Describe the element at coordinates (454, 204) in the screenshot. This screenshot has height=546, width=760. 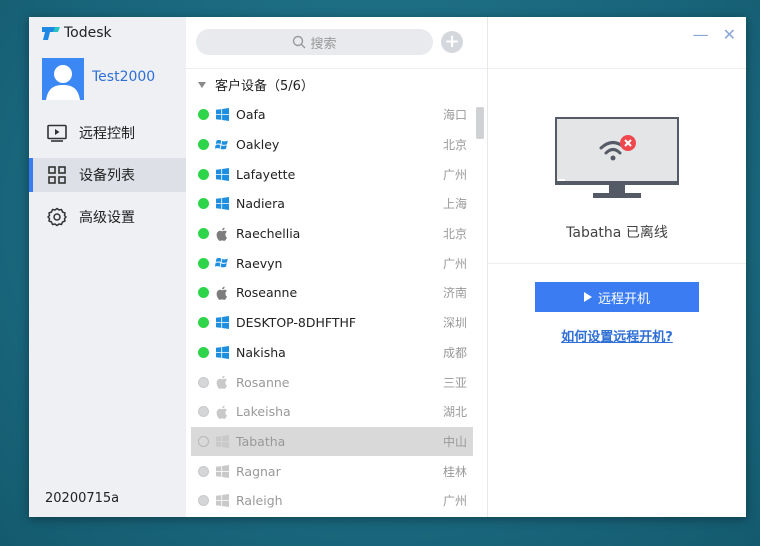
I see `device-location: 上海` at that location.